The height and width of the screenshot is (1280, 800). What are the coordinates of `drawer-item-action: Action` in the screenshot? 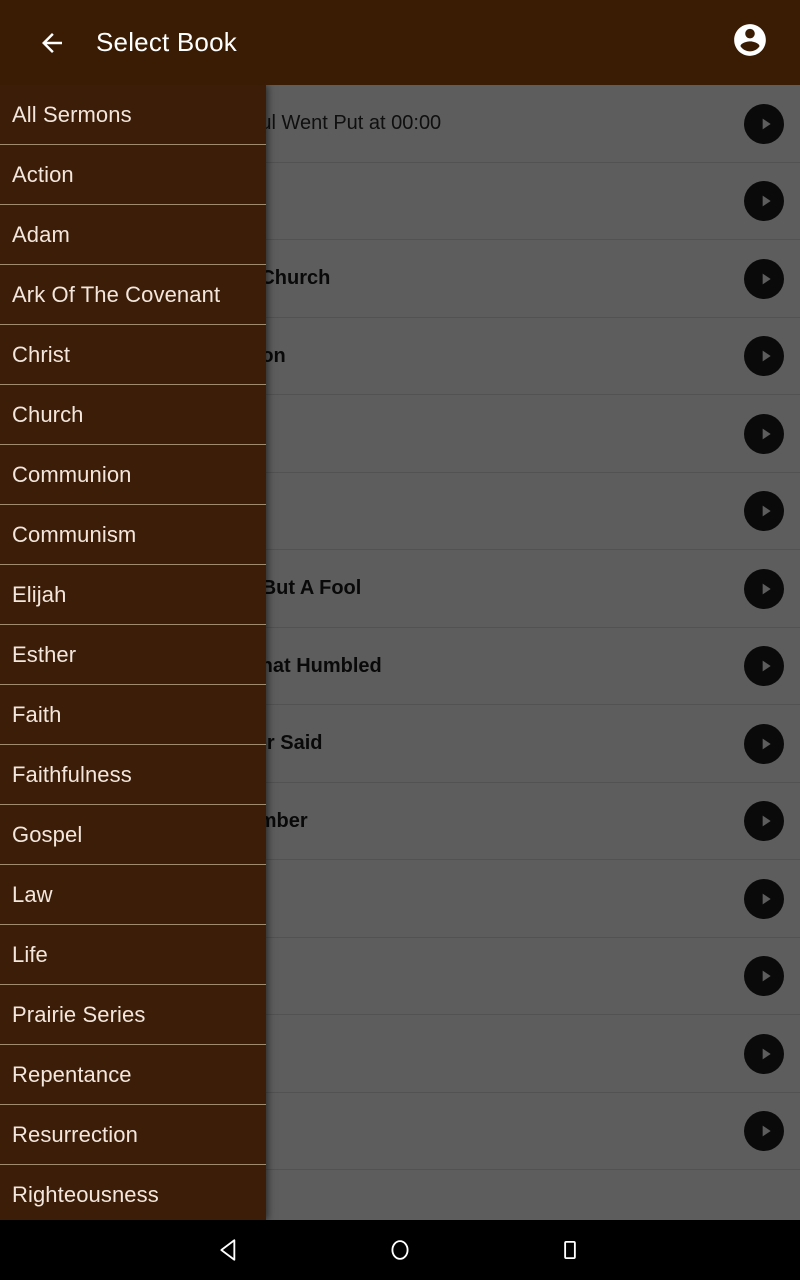 It's located at (133, 175).